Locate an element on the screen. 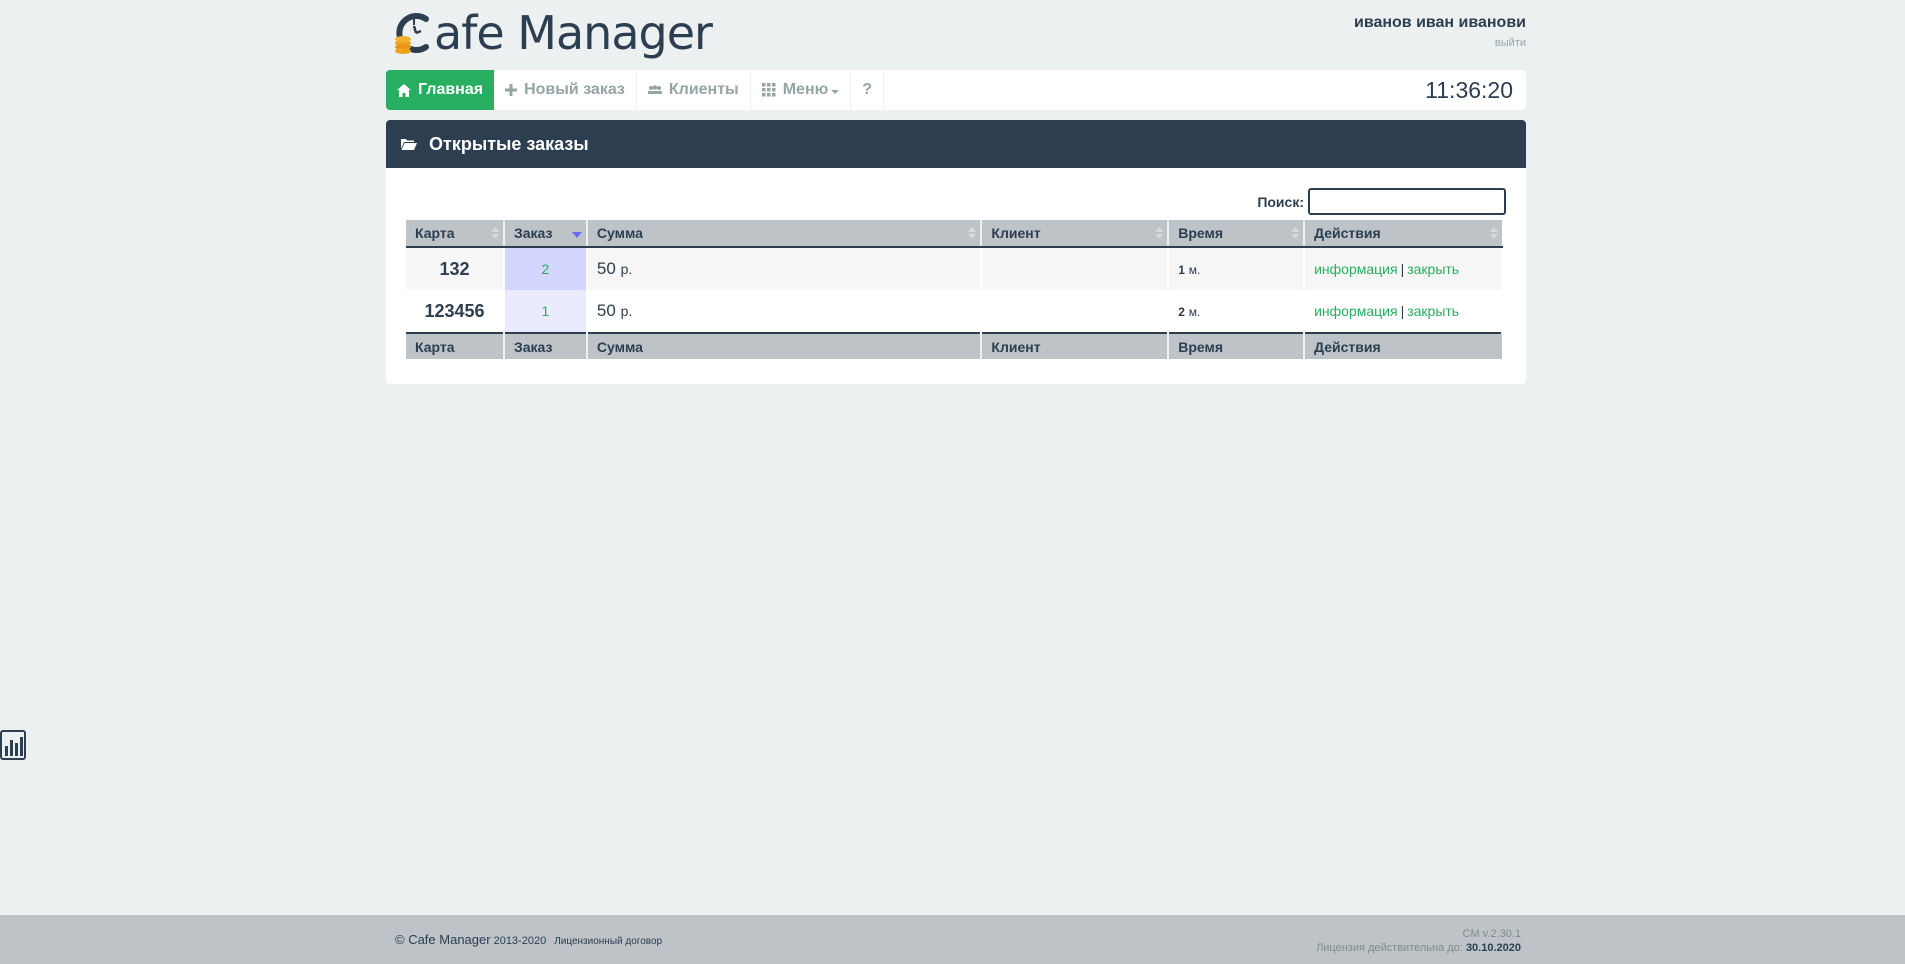  order-link: 1 is located at coordinates (546, 311).